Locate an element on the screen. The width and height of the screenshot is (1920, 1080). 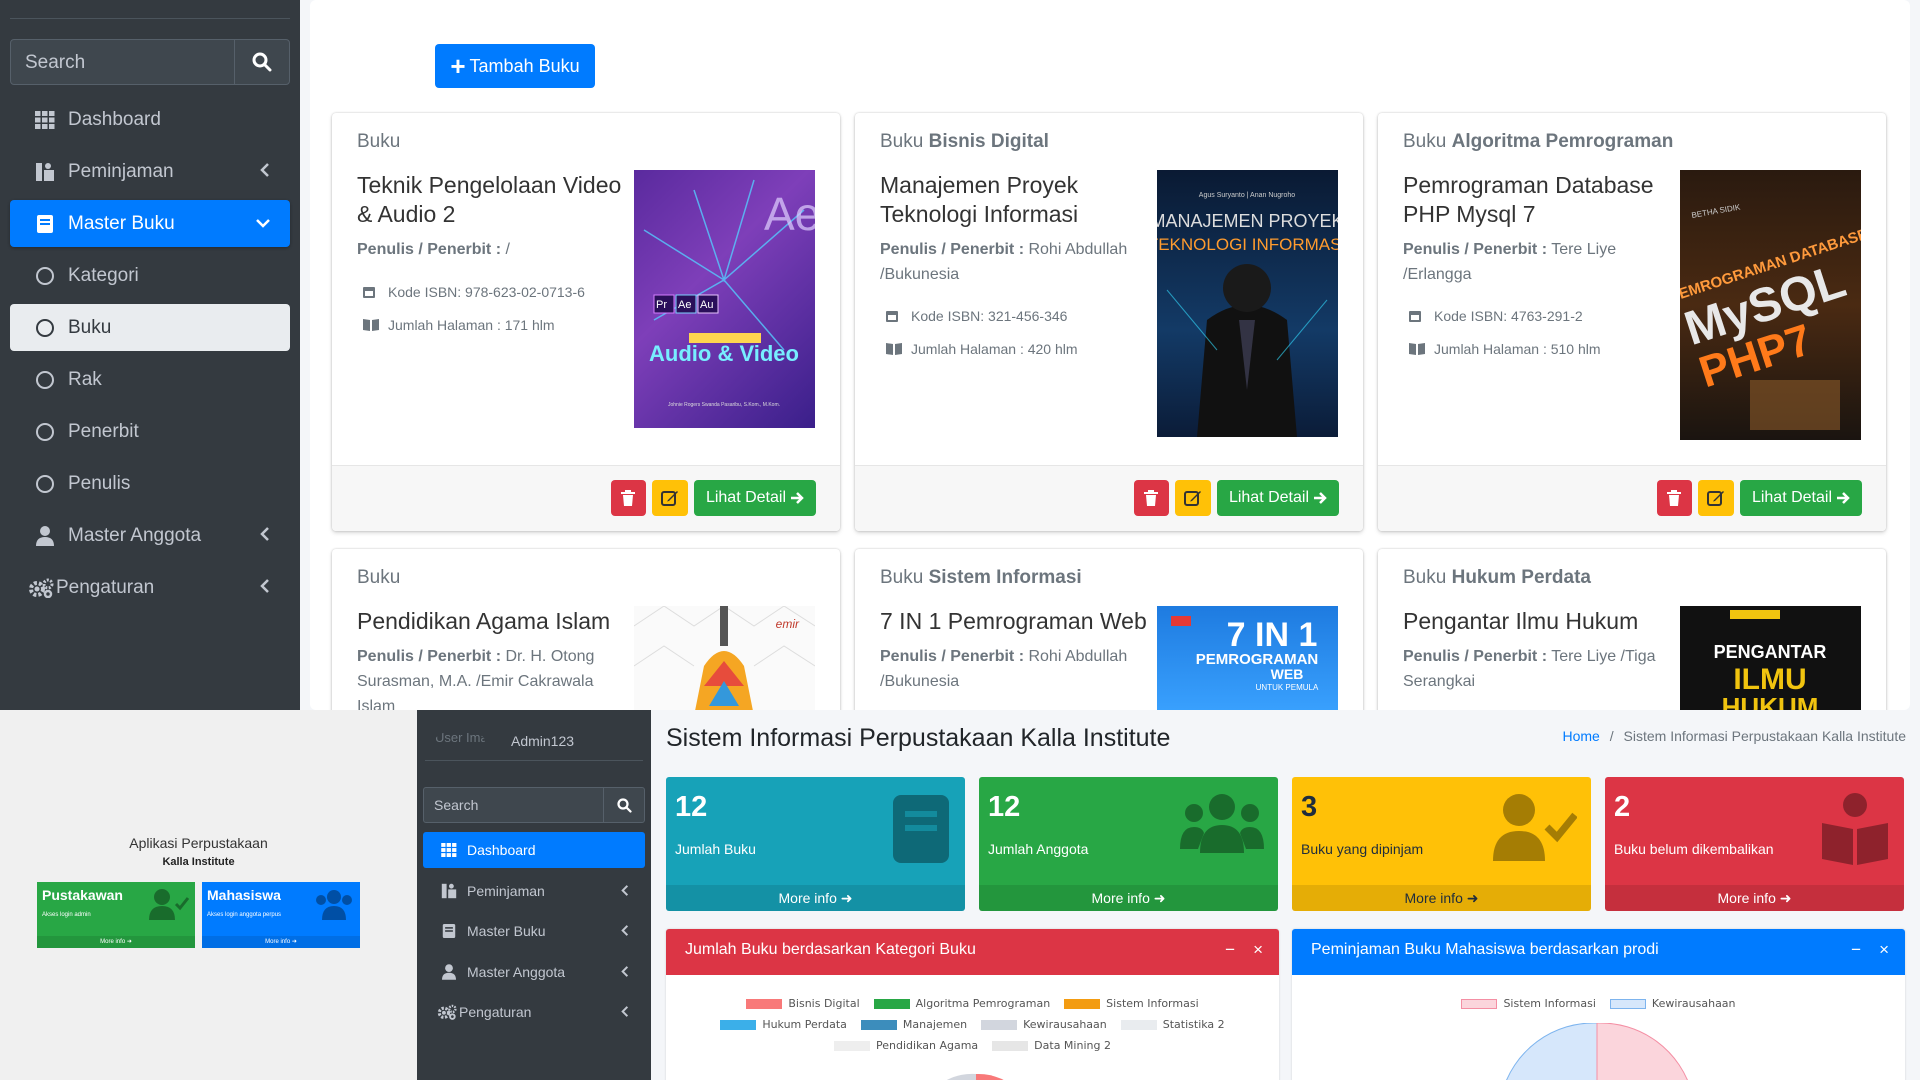
sidebar-item-penerbit: Penerbit is located at coordinates (150, 431).